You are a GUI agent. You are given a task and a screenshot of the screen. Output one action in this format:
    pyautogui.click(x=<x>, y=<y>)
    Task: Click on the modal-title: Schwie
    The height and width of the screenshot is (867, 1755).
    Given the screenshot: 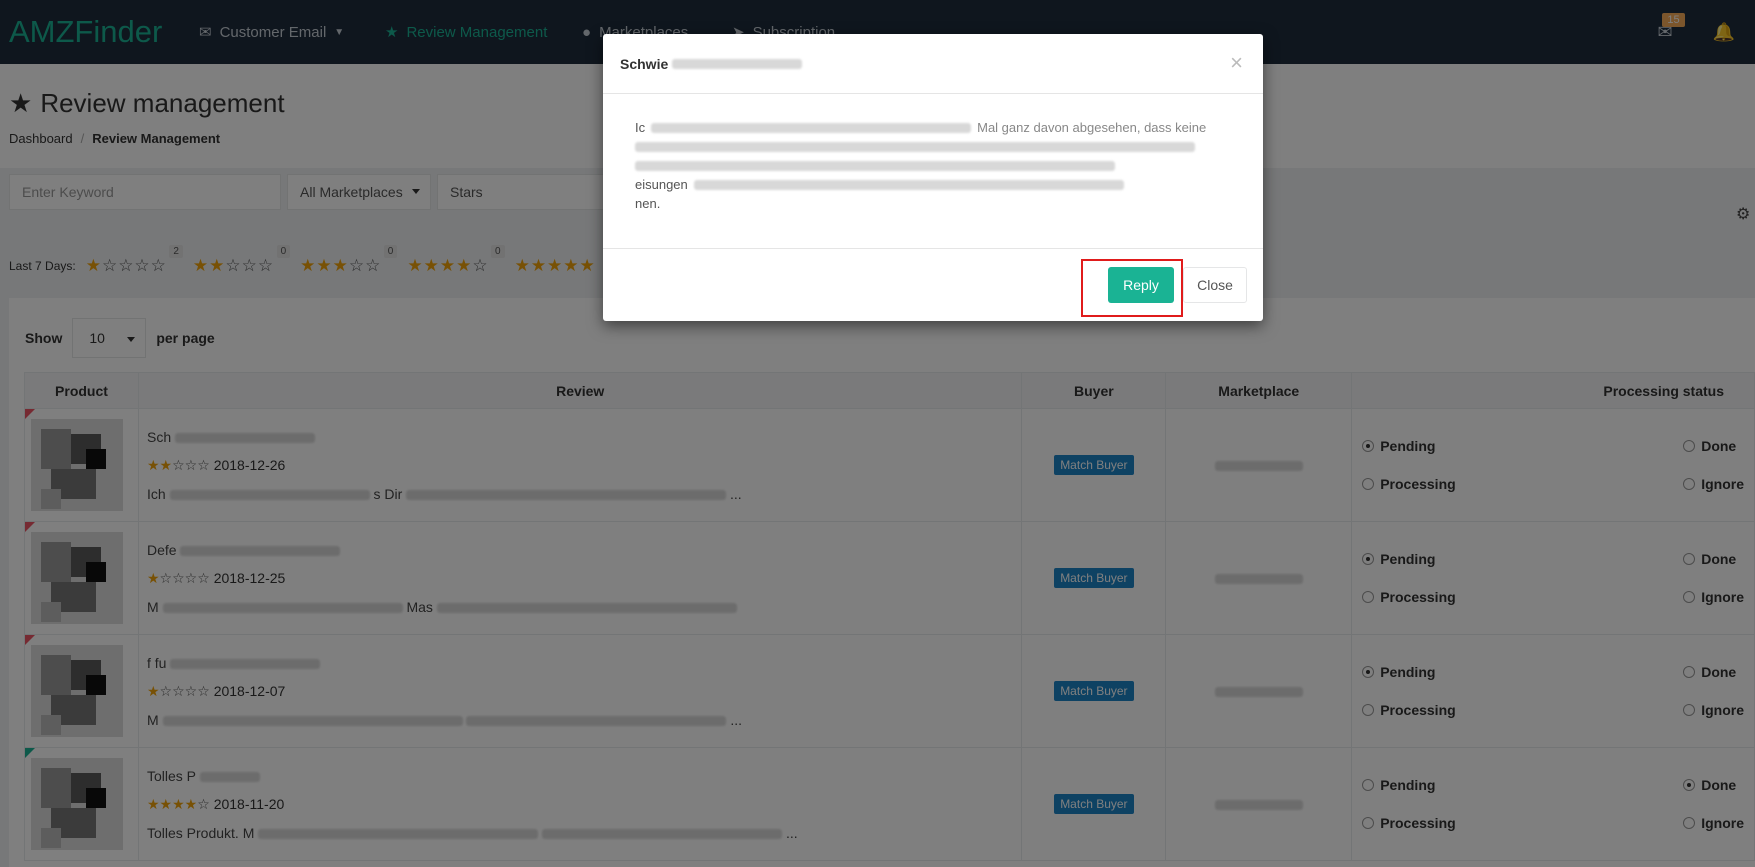 What is the action you would take?
    pyautogui.click(x=644, y=63)
    